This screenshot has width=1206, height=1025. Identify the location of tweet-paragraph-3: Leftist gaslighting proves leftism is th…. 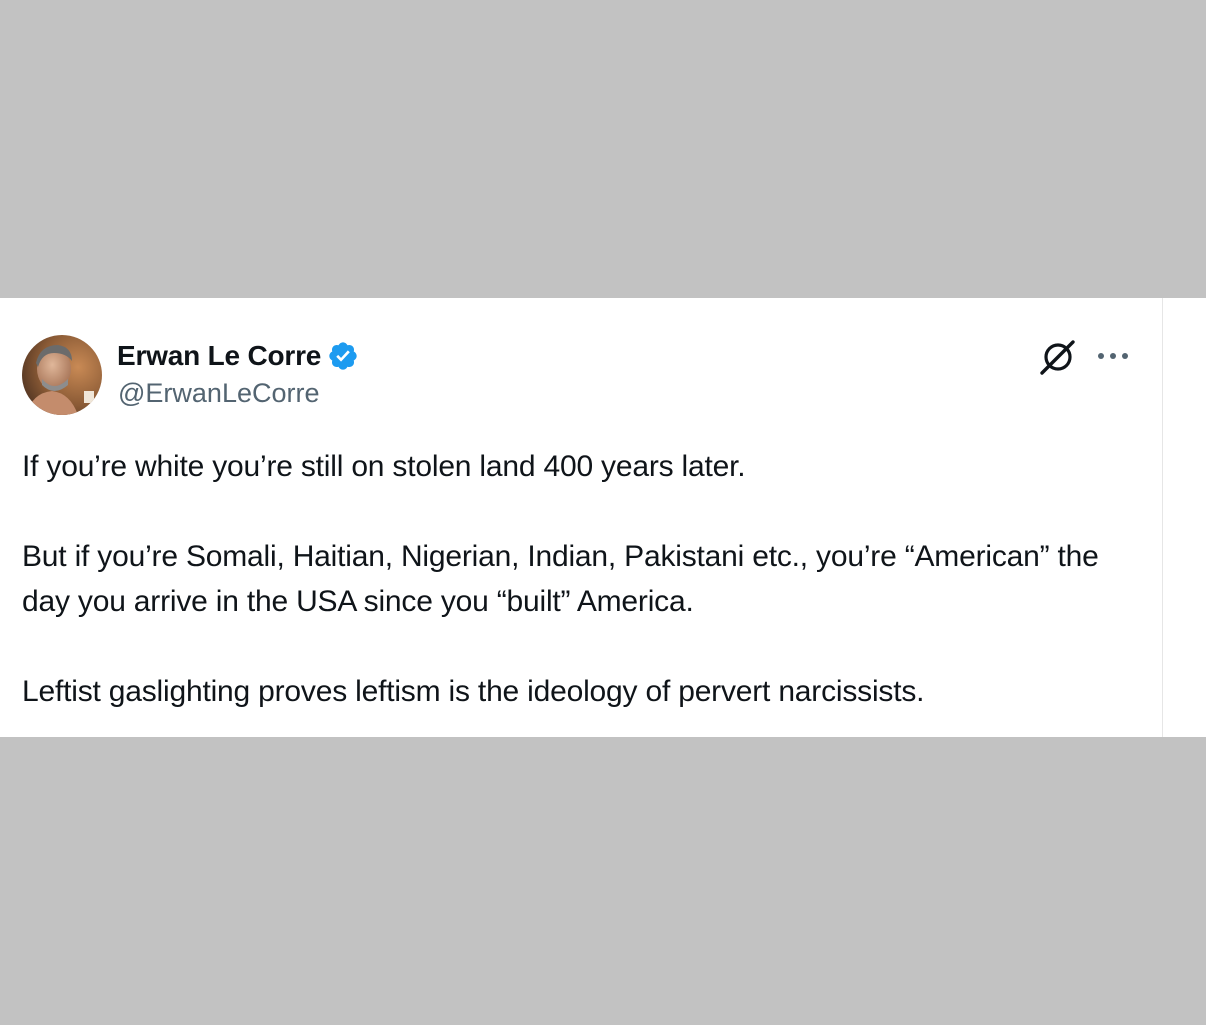
(473, 691).